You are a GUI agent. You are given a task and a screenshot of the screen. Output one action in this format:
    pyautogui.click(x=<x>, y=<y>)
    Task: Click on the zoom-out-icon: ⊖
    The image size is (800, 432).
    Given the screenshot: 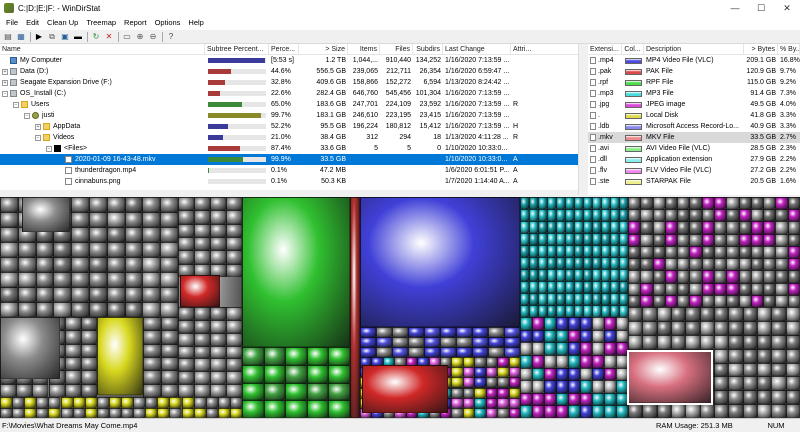 What is the action you would take?
    pyautogui.click(x=153, y=36)
    